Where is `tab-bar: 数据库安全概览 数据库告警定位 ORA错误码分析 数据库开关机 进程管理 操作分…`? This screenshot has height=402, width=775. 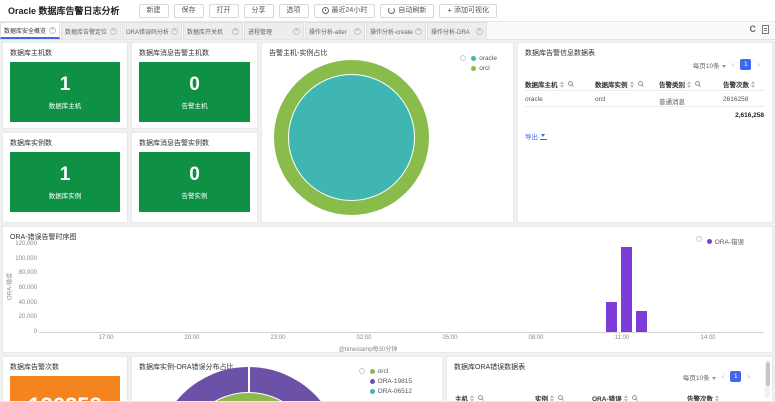
tab-bar: 数据库安全概览 数据库告警定位 ORA错误码分析 数据库开关机 进程管理 操作分… is located at coordinates (387, 31).